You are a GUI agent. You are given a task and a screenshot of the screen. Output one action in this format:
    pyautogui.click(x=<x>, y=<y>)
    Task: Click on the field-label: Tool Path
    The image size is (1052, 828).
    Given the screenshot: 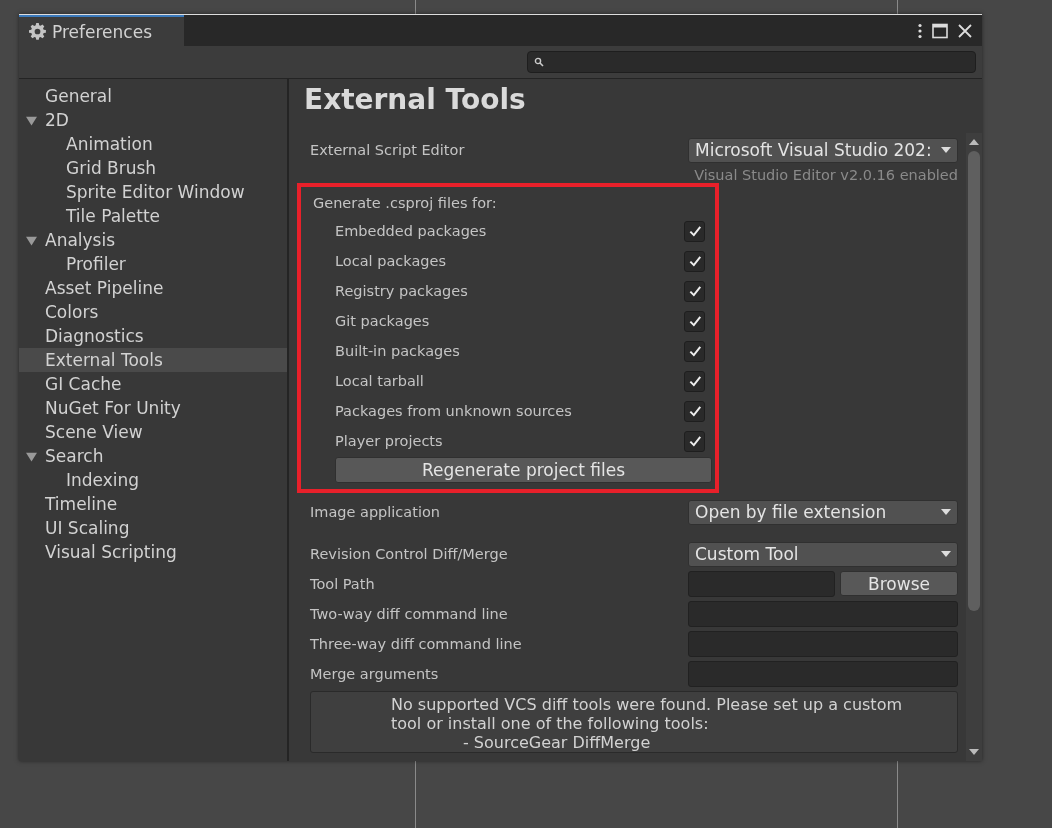 What is the action you would take?
    pyautogui.click(x=342, y=584)
    